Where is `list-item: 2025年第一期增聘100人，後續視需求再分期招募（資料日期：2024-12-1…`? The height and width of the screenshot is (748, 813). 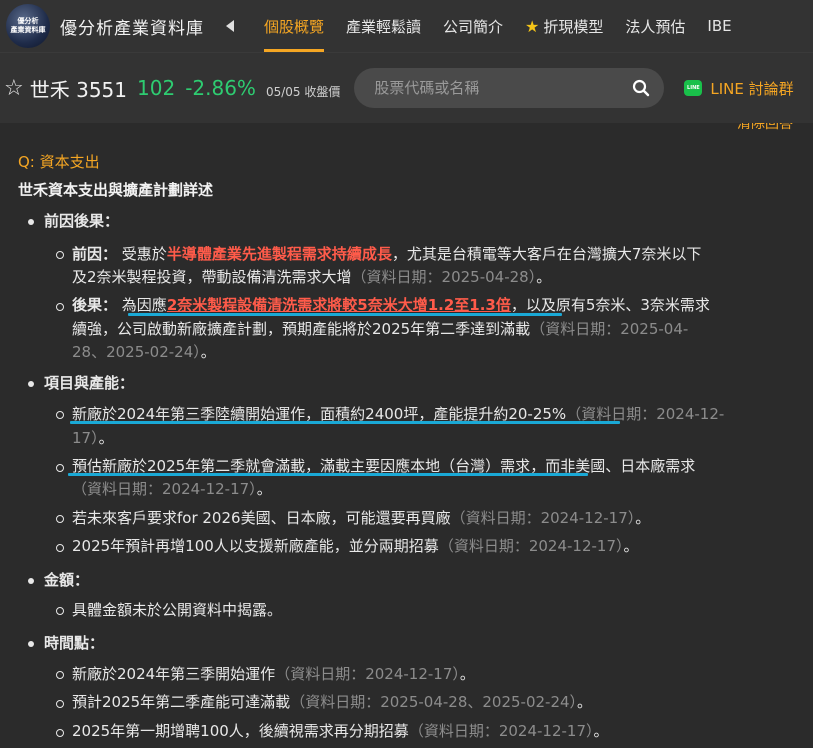 list-item: 2025年第一期增聘100人，後續視需求再分期招募（資料日期：2024-12-1… is located at coordinates (340, 731).